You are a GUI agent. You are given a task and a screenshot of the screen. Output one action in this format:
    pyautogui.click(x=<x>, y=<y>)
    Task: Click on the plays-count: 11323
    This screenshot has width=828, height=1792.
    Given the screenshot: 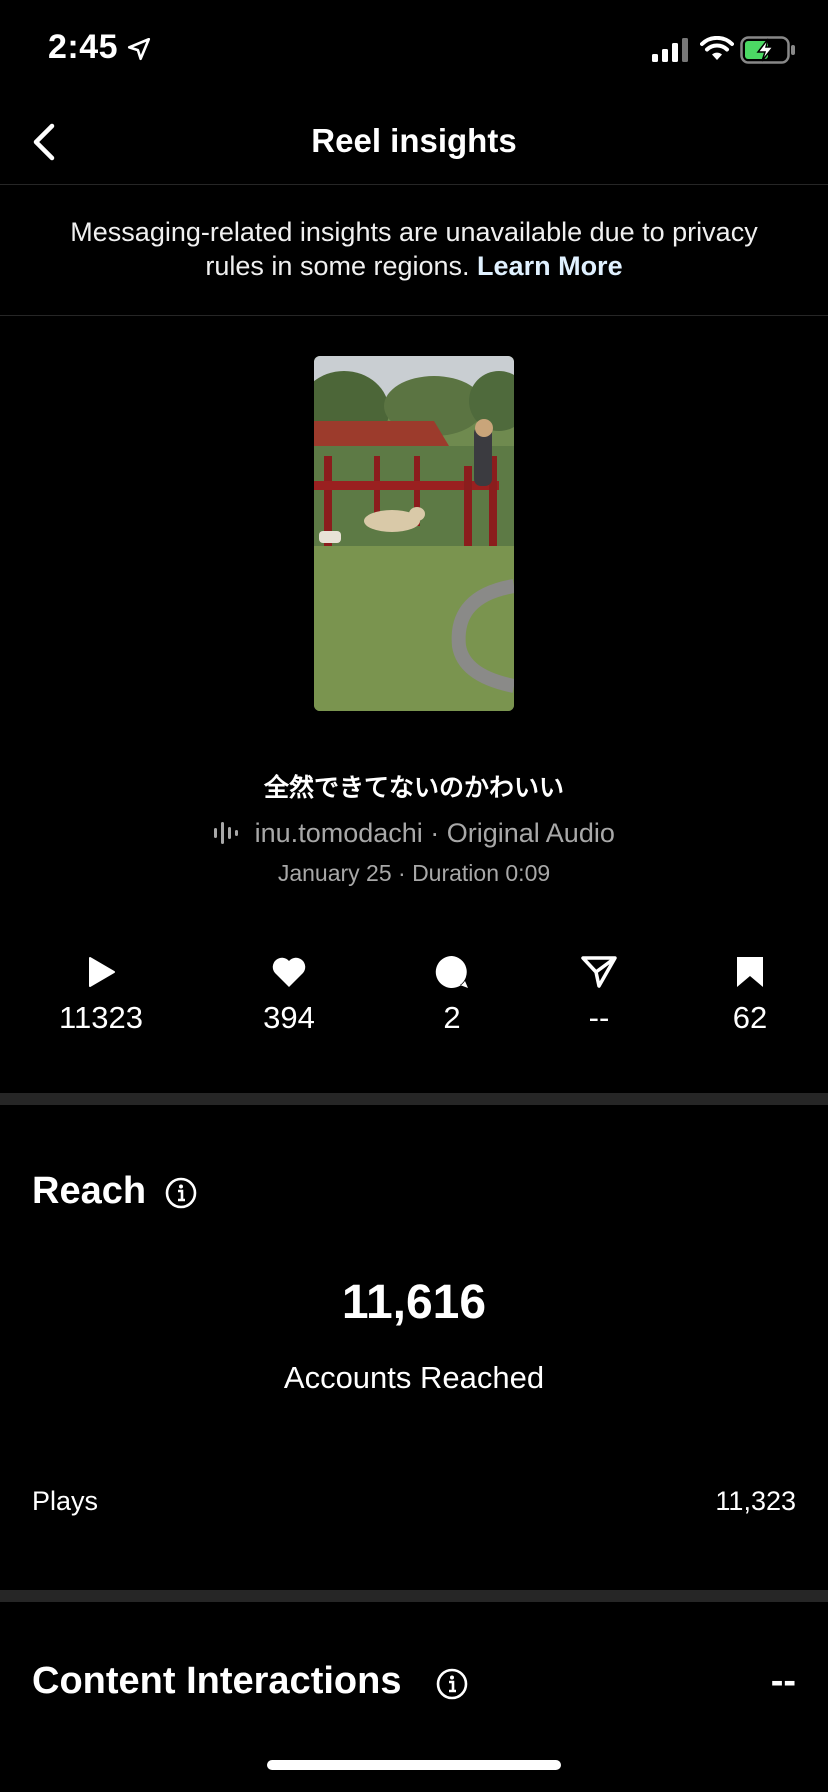 What is the action you would take?
    pyautogui.click(x=101, y=1017)
    